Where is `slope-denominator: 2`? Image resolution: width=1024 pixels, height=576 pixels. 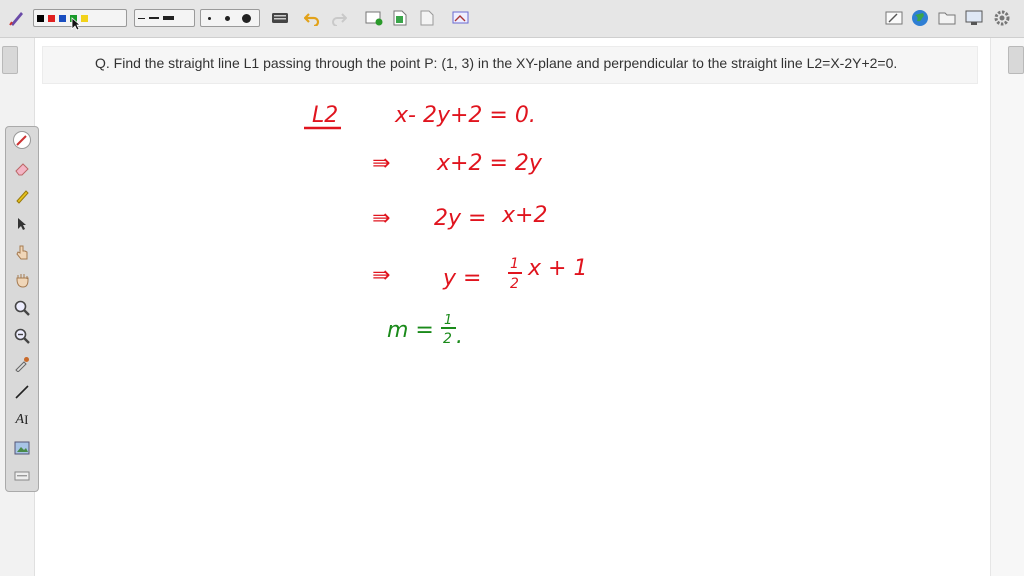
slope-denominator: 2 is located at coordinates (447, 339).